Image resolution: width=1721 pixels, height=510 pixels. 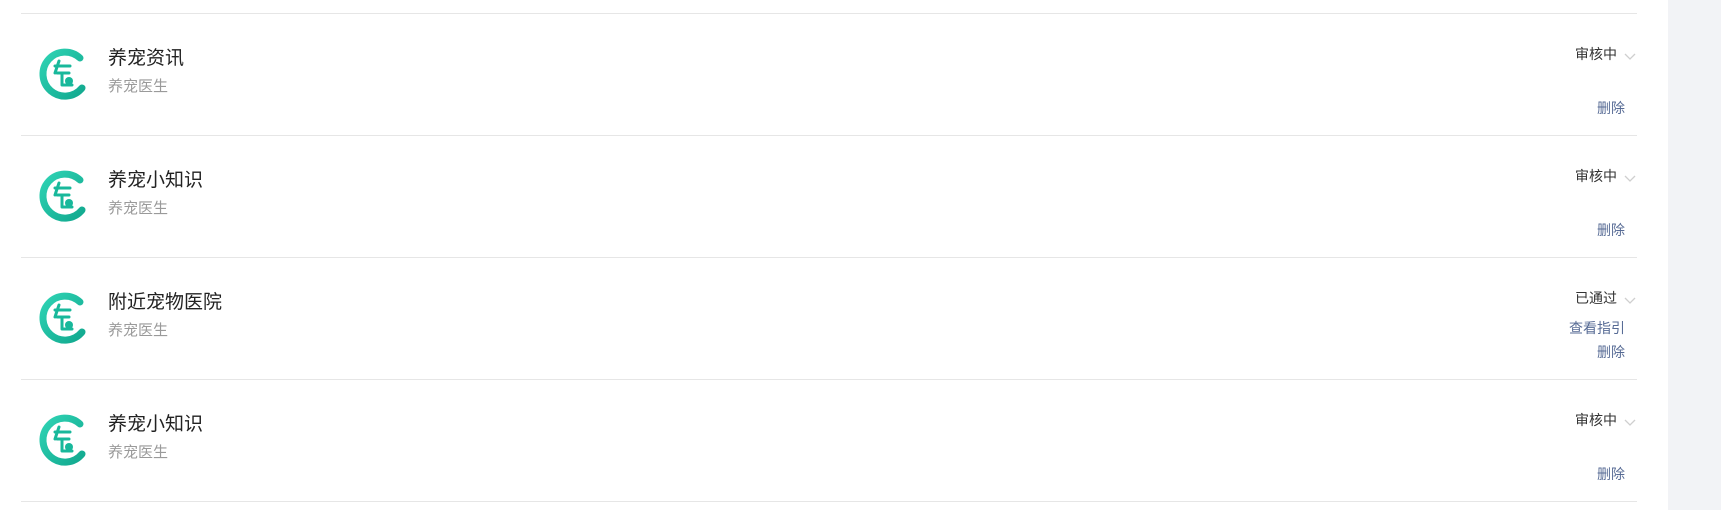 What do you see at coordinates (1597, 329) in the screenshot?
I see `view-guide-link: 查看指引` at bounding box center [1597, 329].